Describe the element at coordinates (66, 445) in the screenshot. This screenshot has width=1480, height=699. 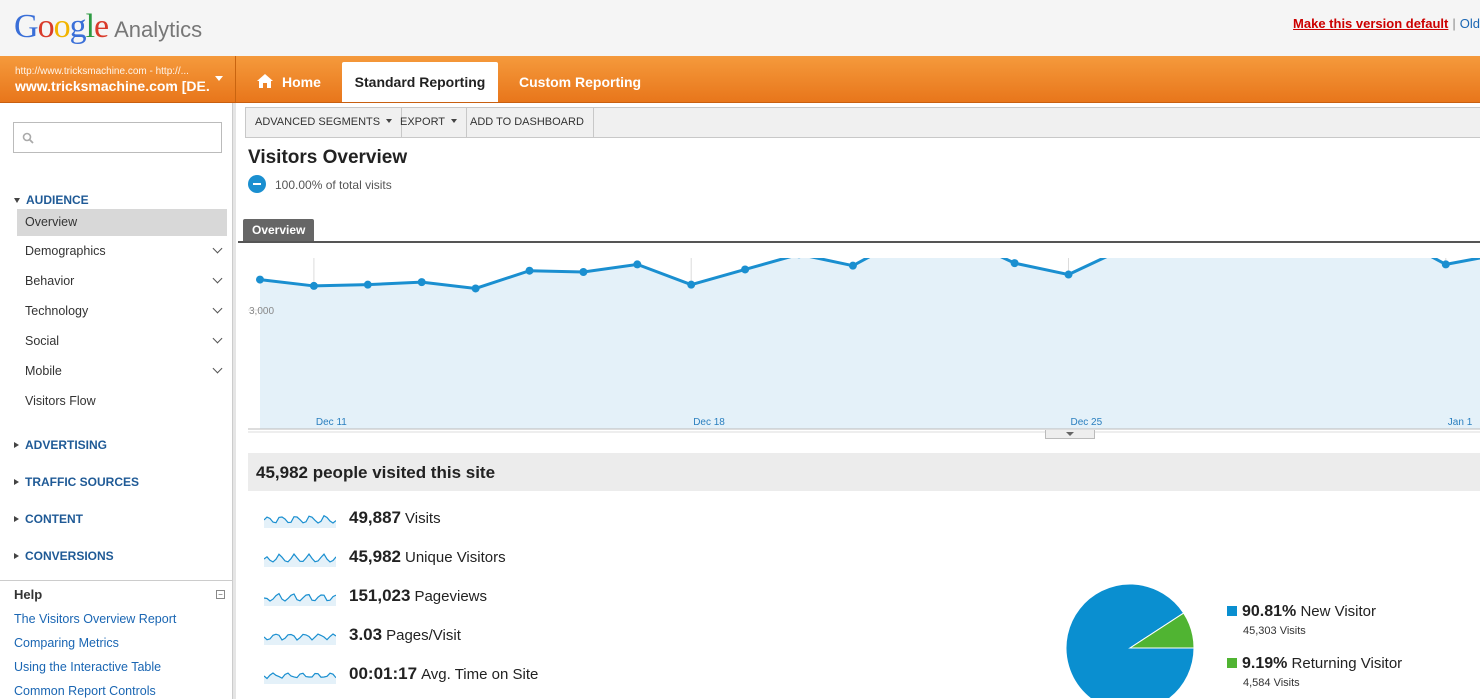
I see `section-label: ADVERTISING` at that location.